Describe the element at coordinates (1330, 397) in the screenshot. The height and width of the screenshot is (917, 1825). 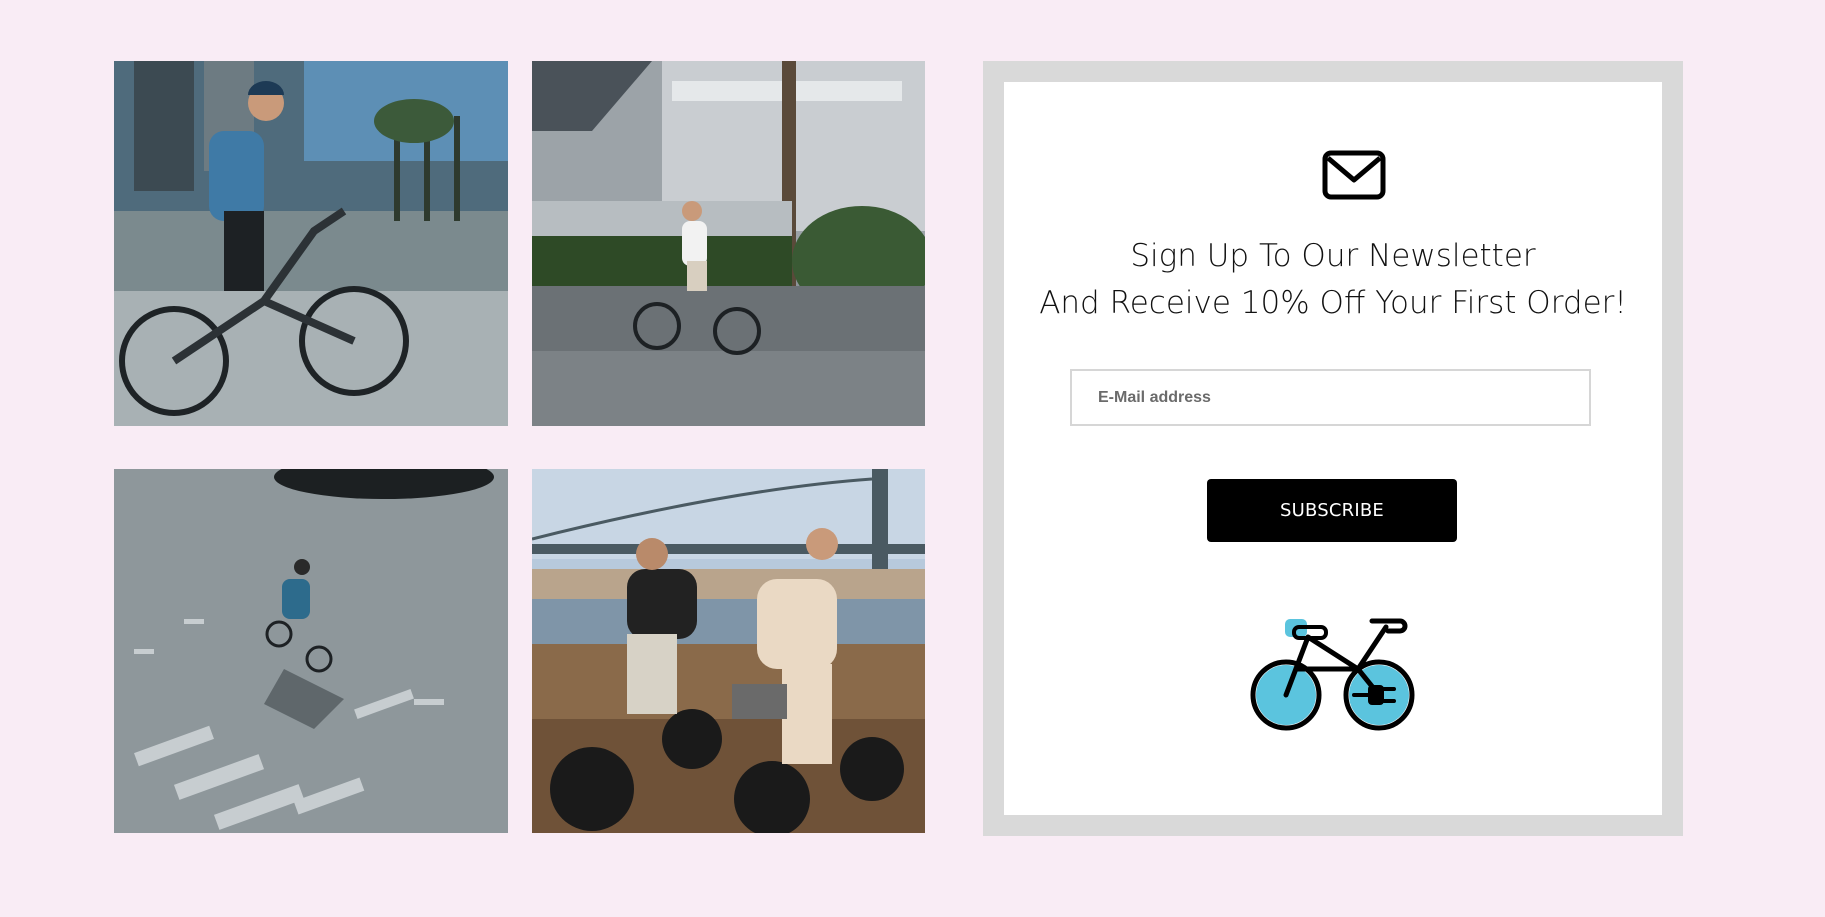
I see `email-field` at that location.